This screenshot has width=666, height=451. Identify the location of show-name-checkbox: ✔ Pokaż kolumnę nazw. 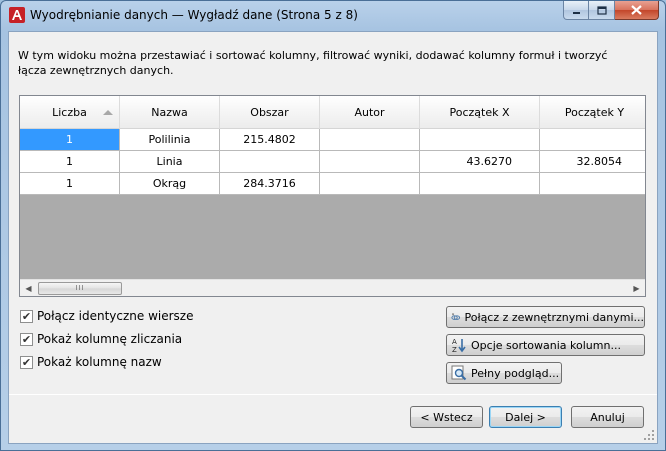
(91, 362).